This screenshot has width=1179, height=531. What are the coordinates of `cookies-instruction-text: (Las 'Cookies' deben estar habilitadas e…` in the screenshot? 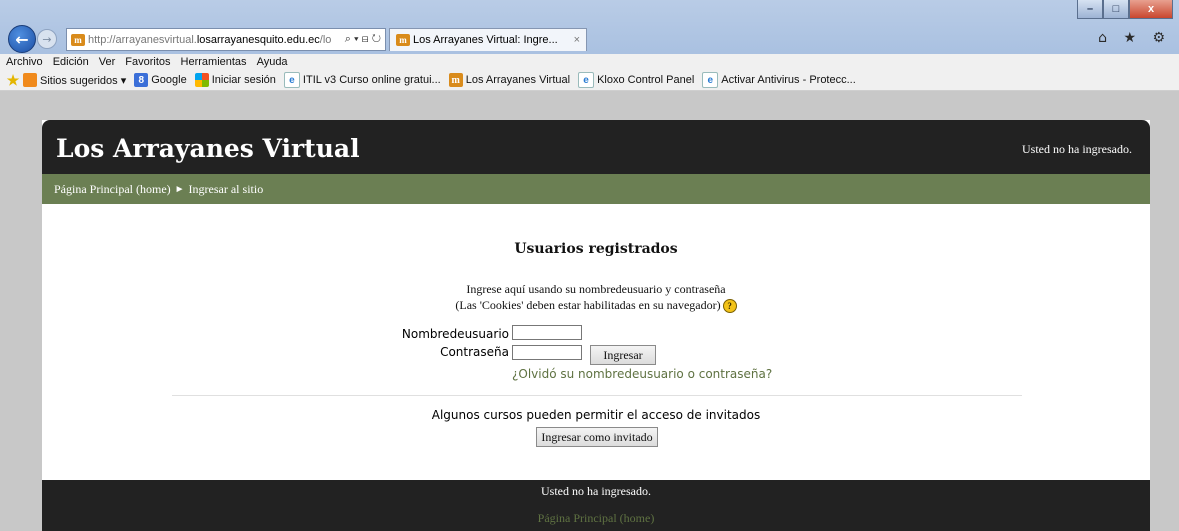 It's located at (588, 305).